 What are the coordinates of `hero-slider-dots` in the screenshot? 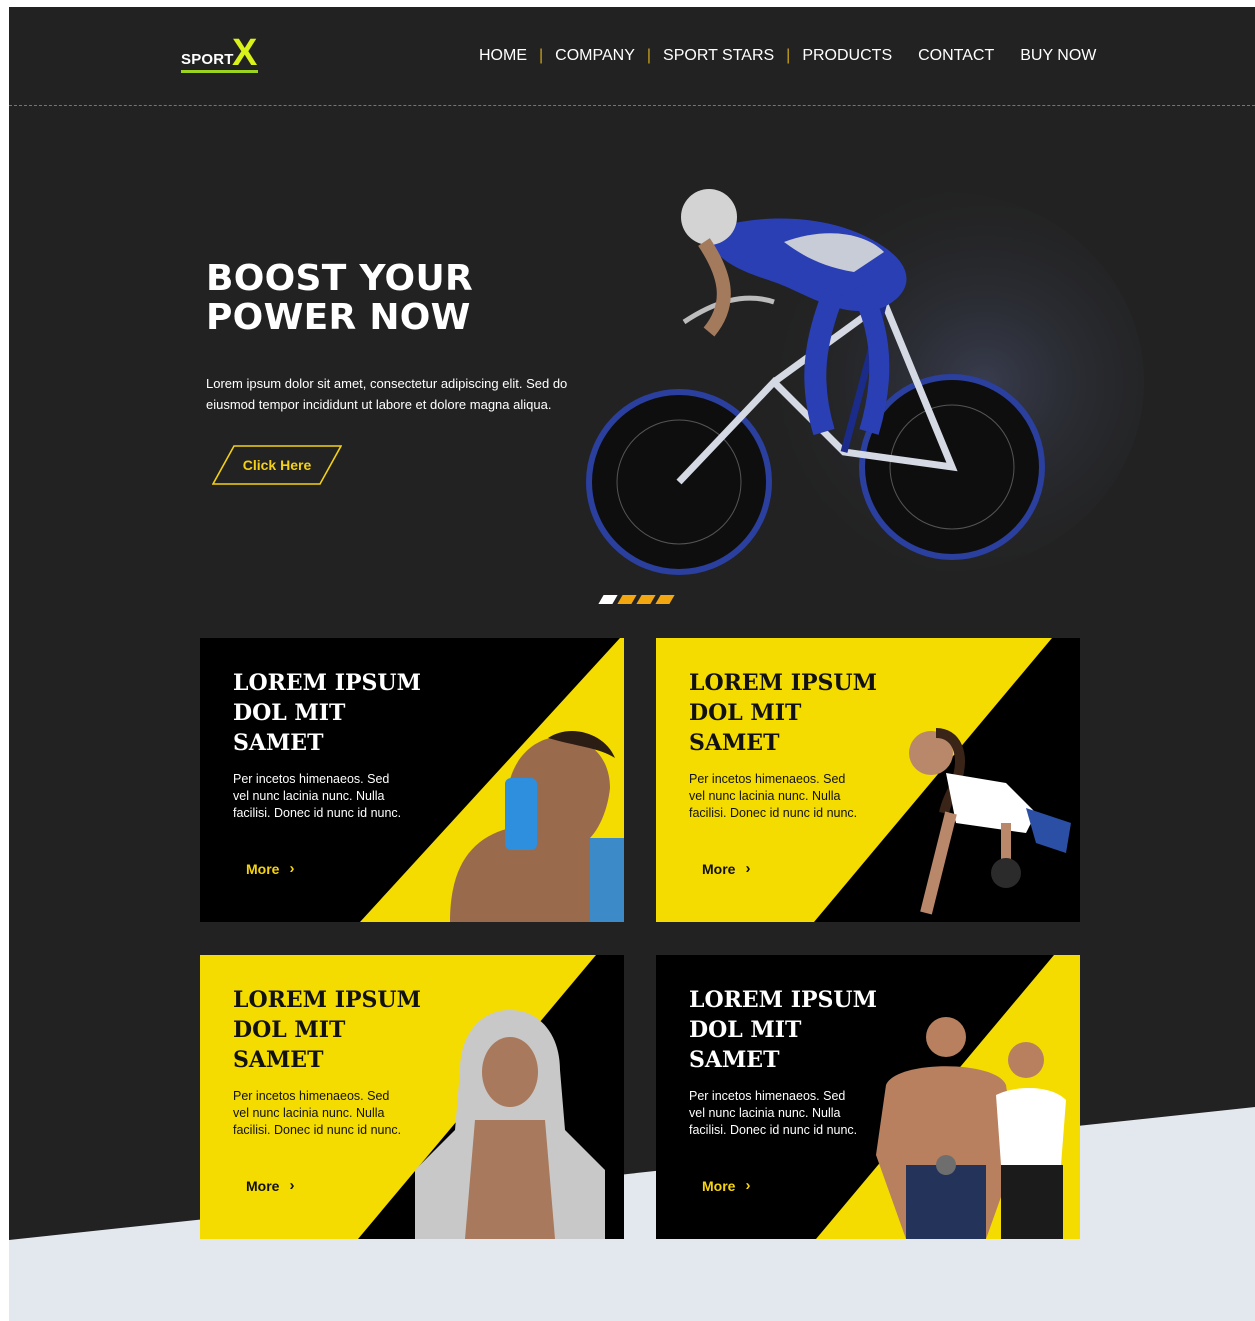 It's located at (637, 600).